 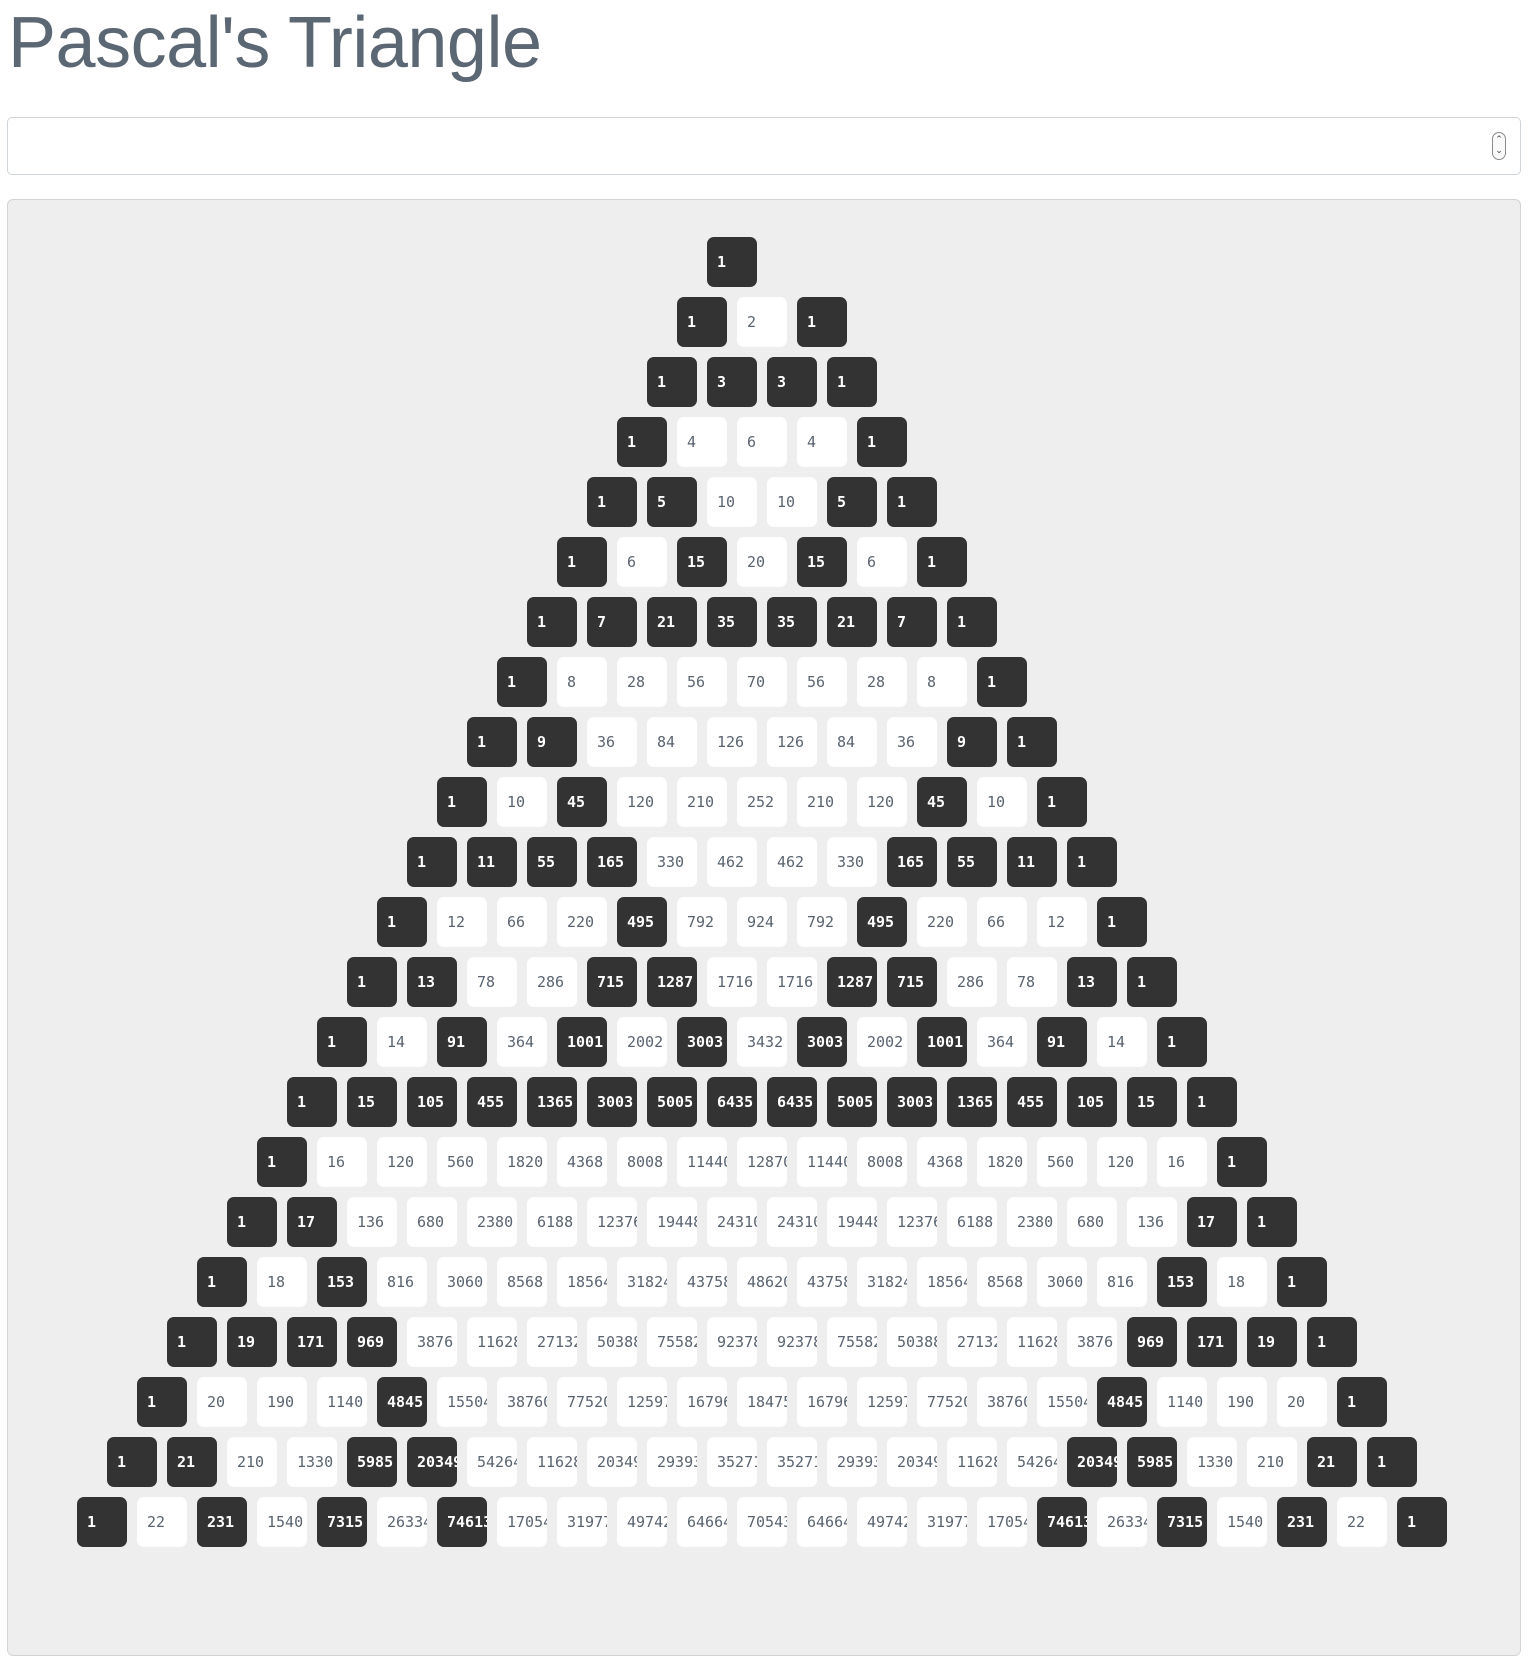 What do you see at coordinates (1122, 1402) in the screenshot?
I see `triangle-cell: 4845` at bounding box center [1122, 1402].